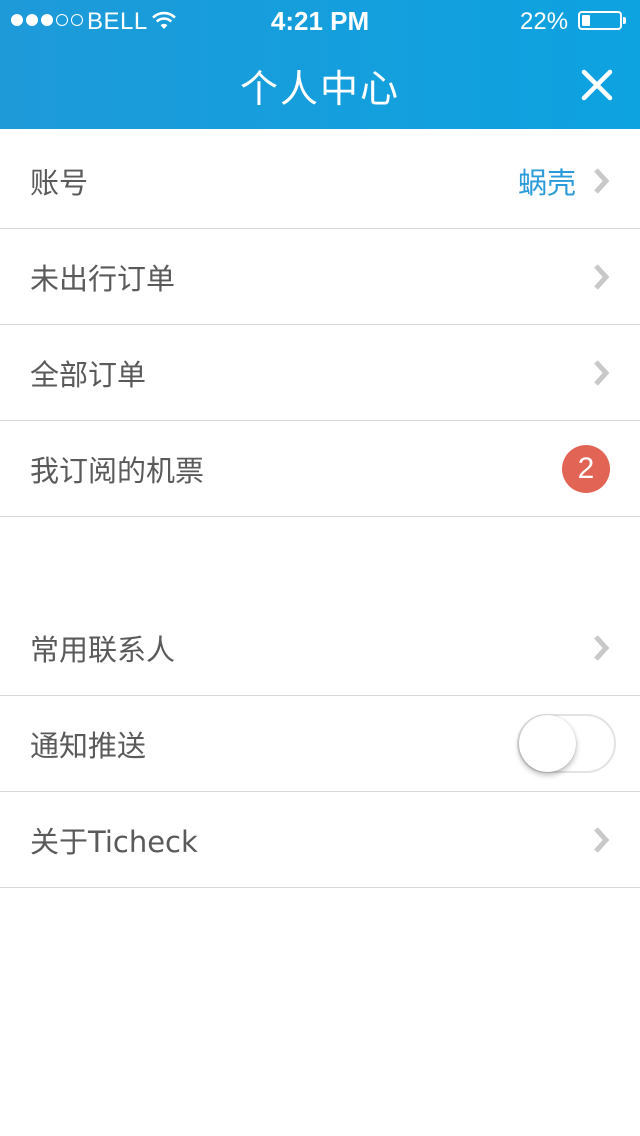 The height and width of the screenshot is (1136, 640). Describe the element at coordinates (114, 841) in the screenshot. I see `menu-item-label: 关于Ticheck` at that location.